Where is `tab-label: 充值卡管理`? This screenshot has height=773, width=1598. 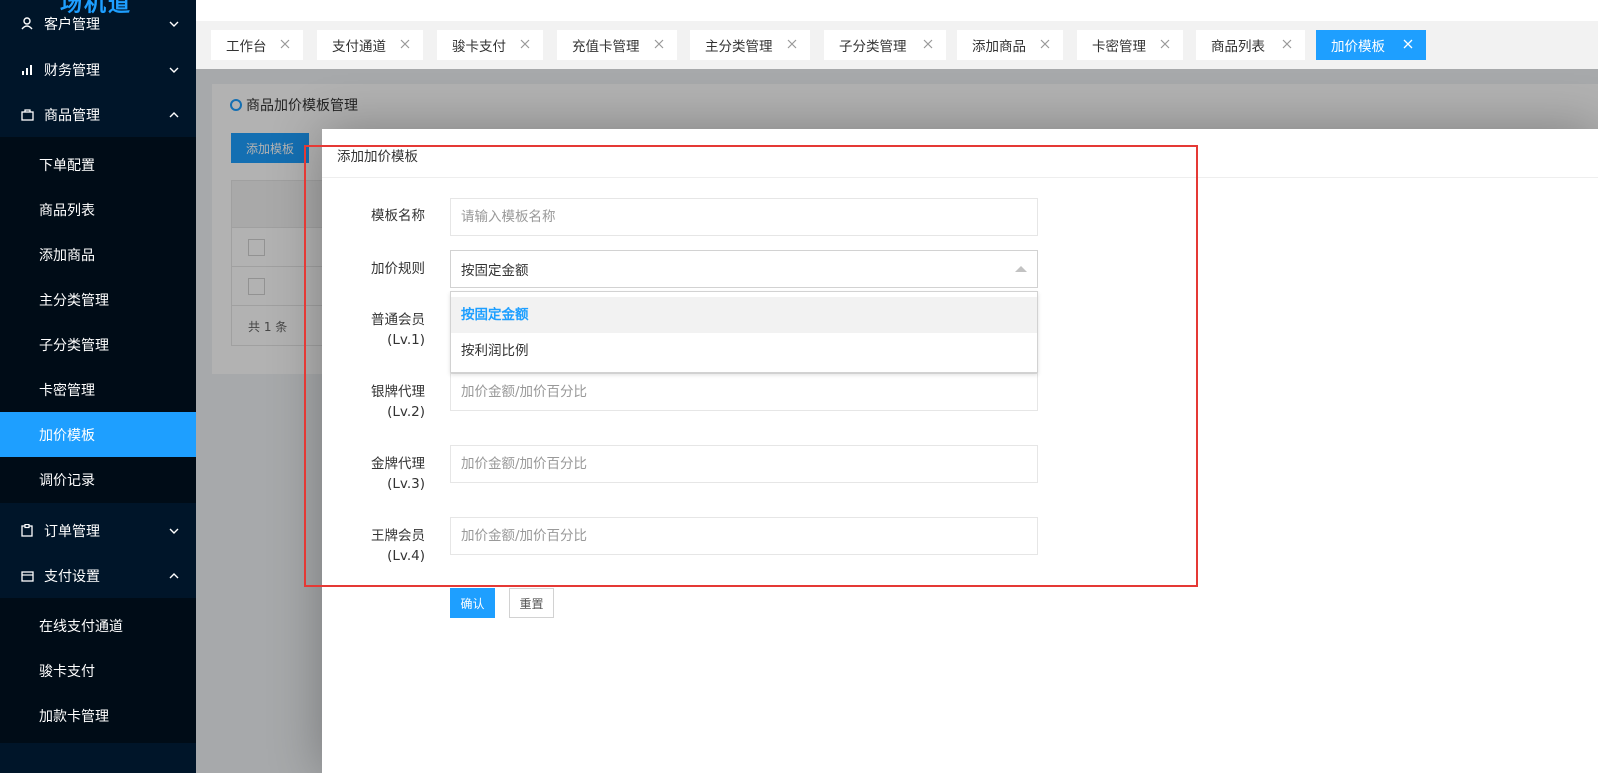
tab-label: 充值卡管理 is located at coordinates (606, 47).